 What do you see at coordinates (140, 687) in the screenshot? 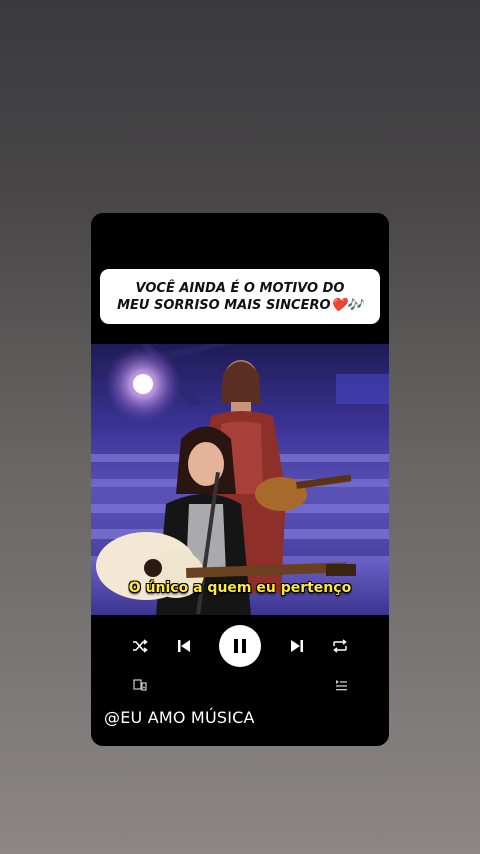
I see `devices-icon` at bounding box center [140, 687].